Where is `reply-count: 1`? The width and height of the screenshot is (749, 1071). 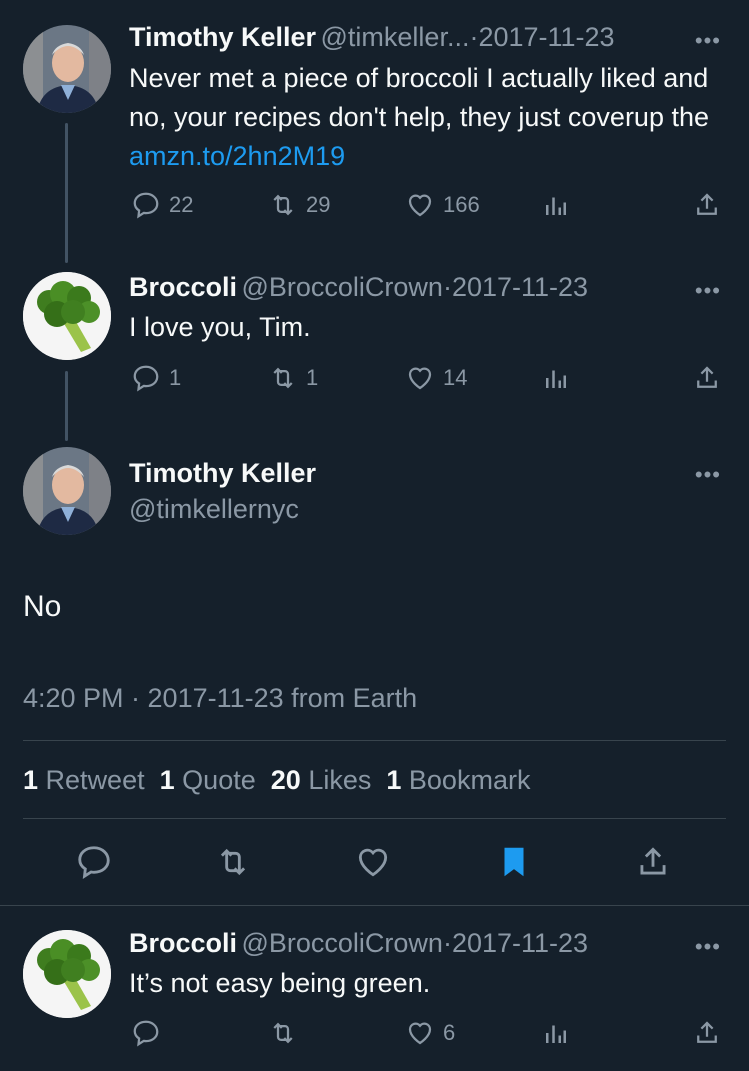 reply-count: 1 is located at coordinates (175, 377).